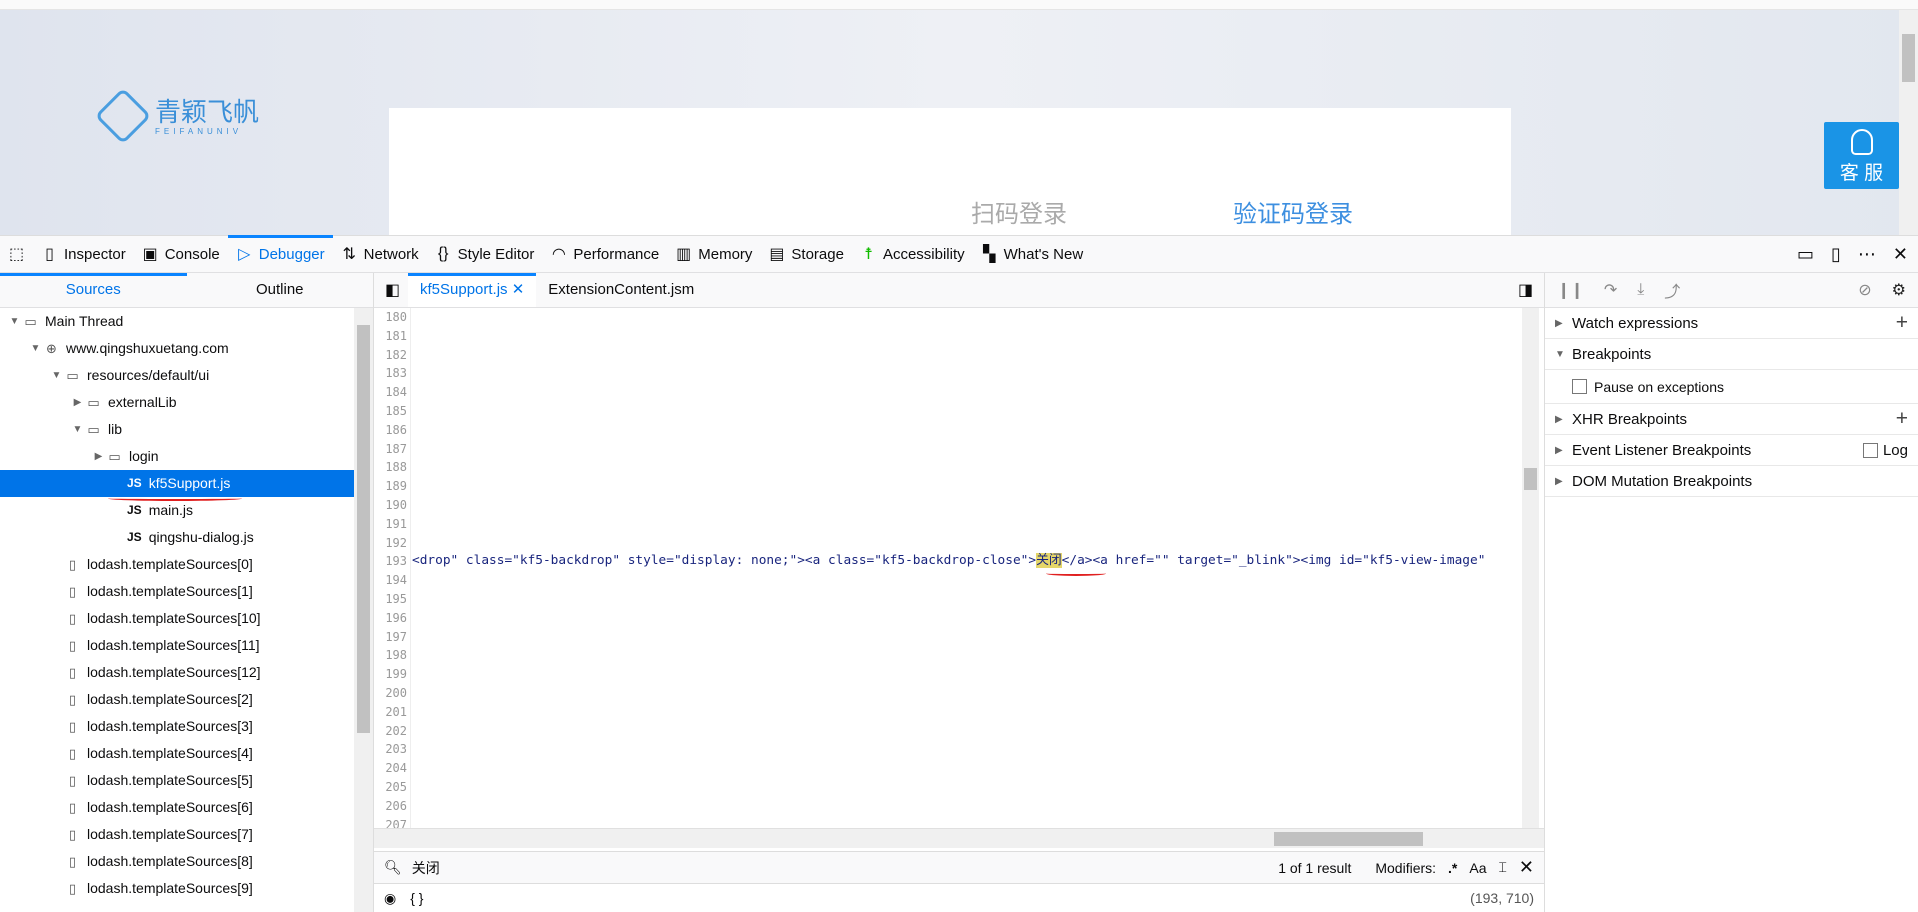 This screenshot has height=912, width=1918. Describe the element at coordinates (1452, 868) in the screenshot. I see `regex-toggle: .*` at that location.